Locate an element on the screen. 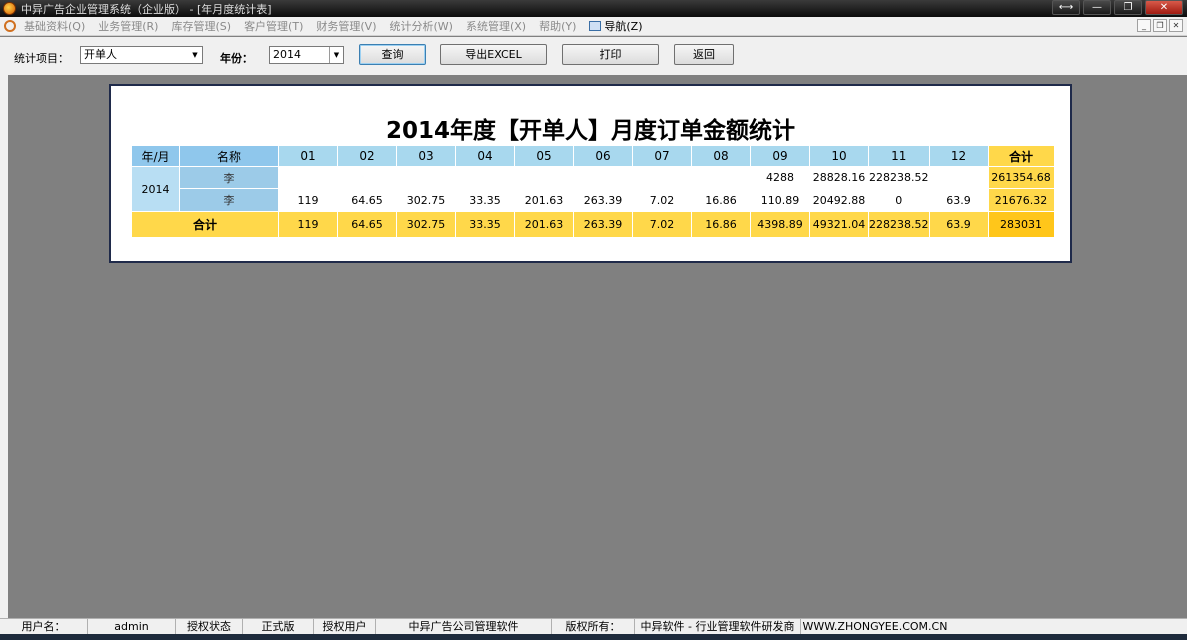 The image size is (1187, 640). report-title: 2014年度【开单人】月度订单金额统计 is located at coordinates (590, 131).